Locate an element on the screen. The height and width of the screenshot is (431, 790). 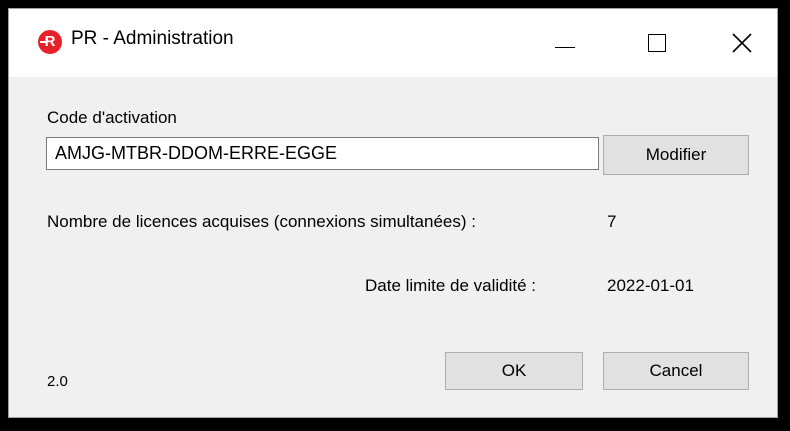
ok-button: OK is located at coordinates (514, 371).